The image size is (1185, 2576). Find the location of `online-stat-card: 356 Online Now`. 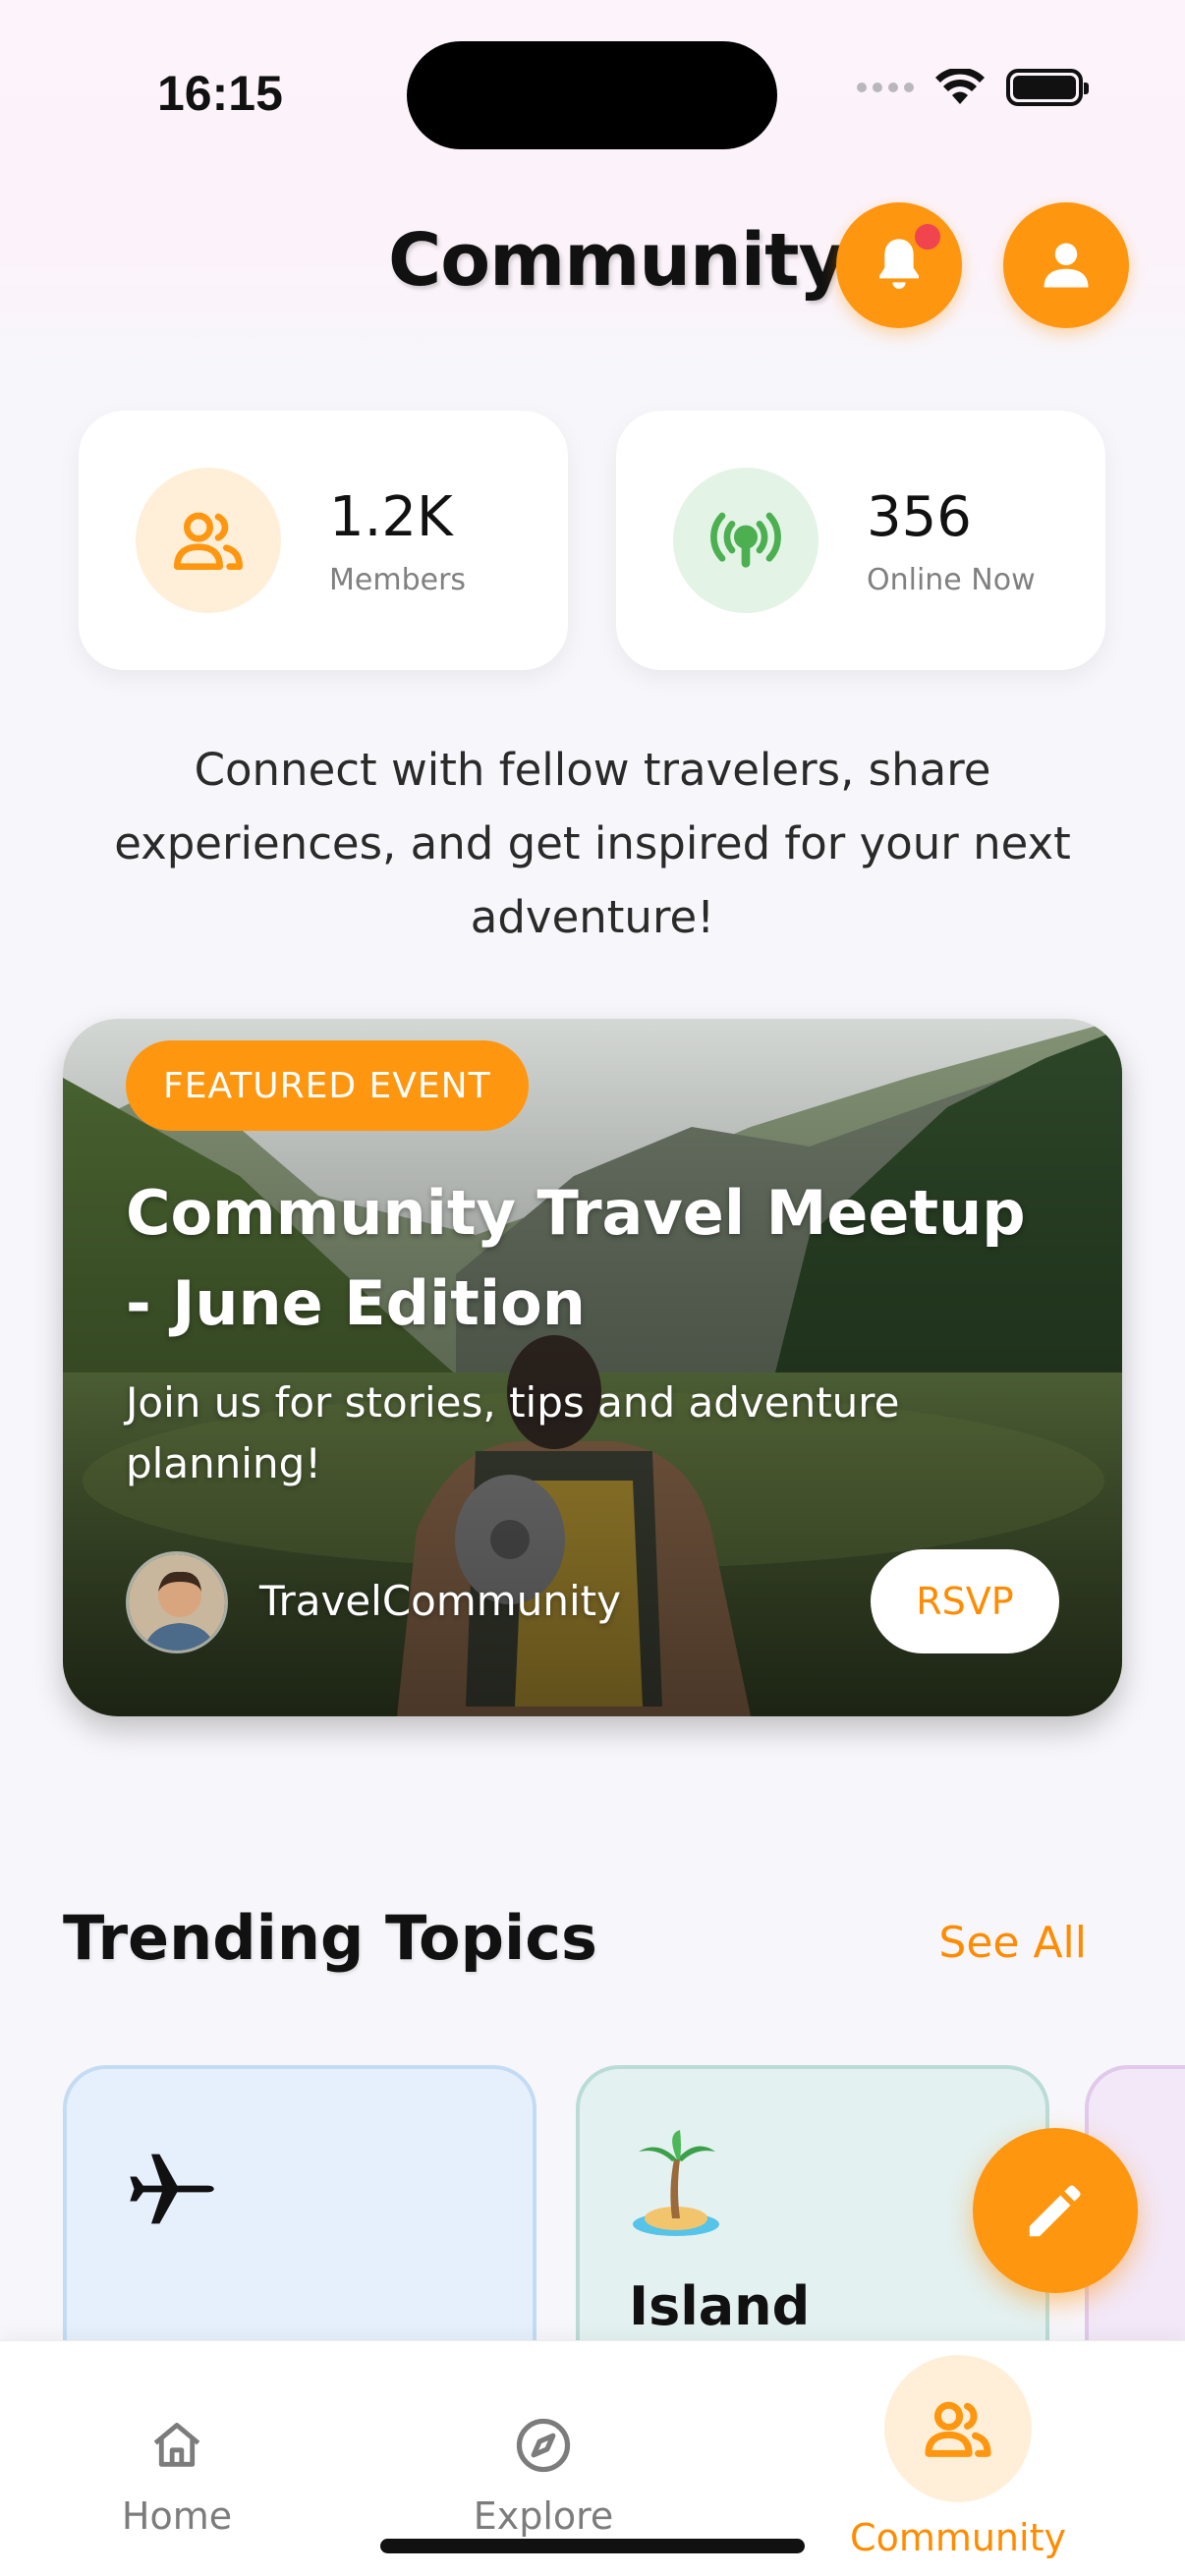

online-stat-card: 356 Online Now is located at coordinates (861, 540).